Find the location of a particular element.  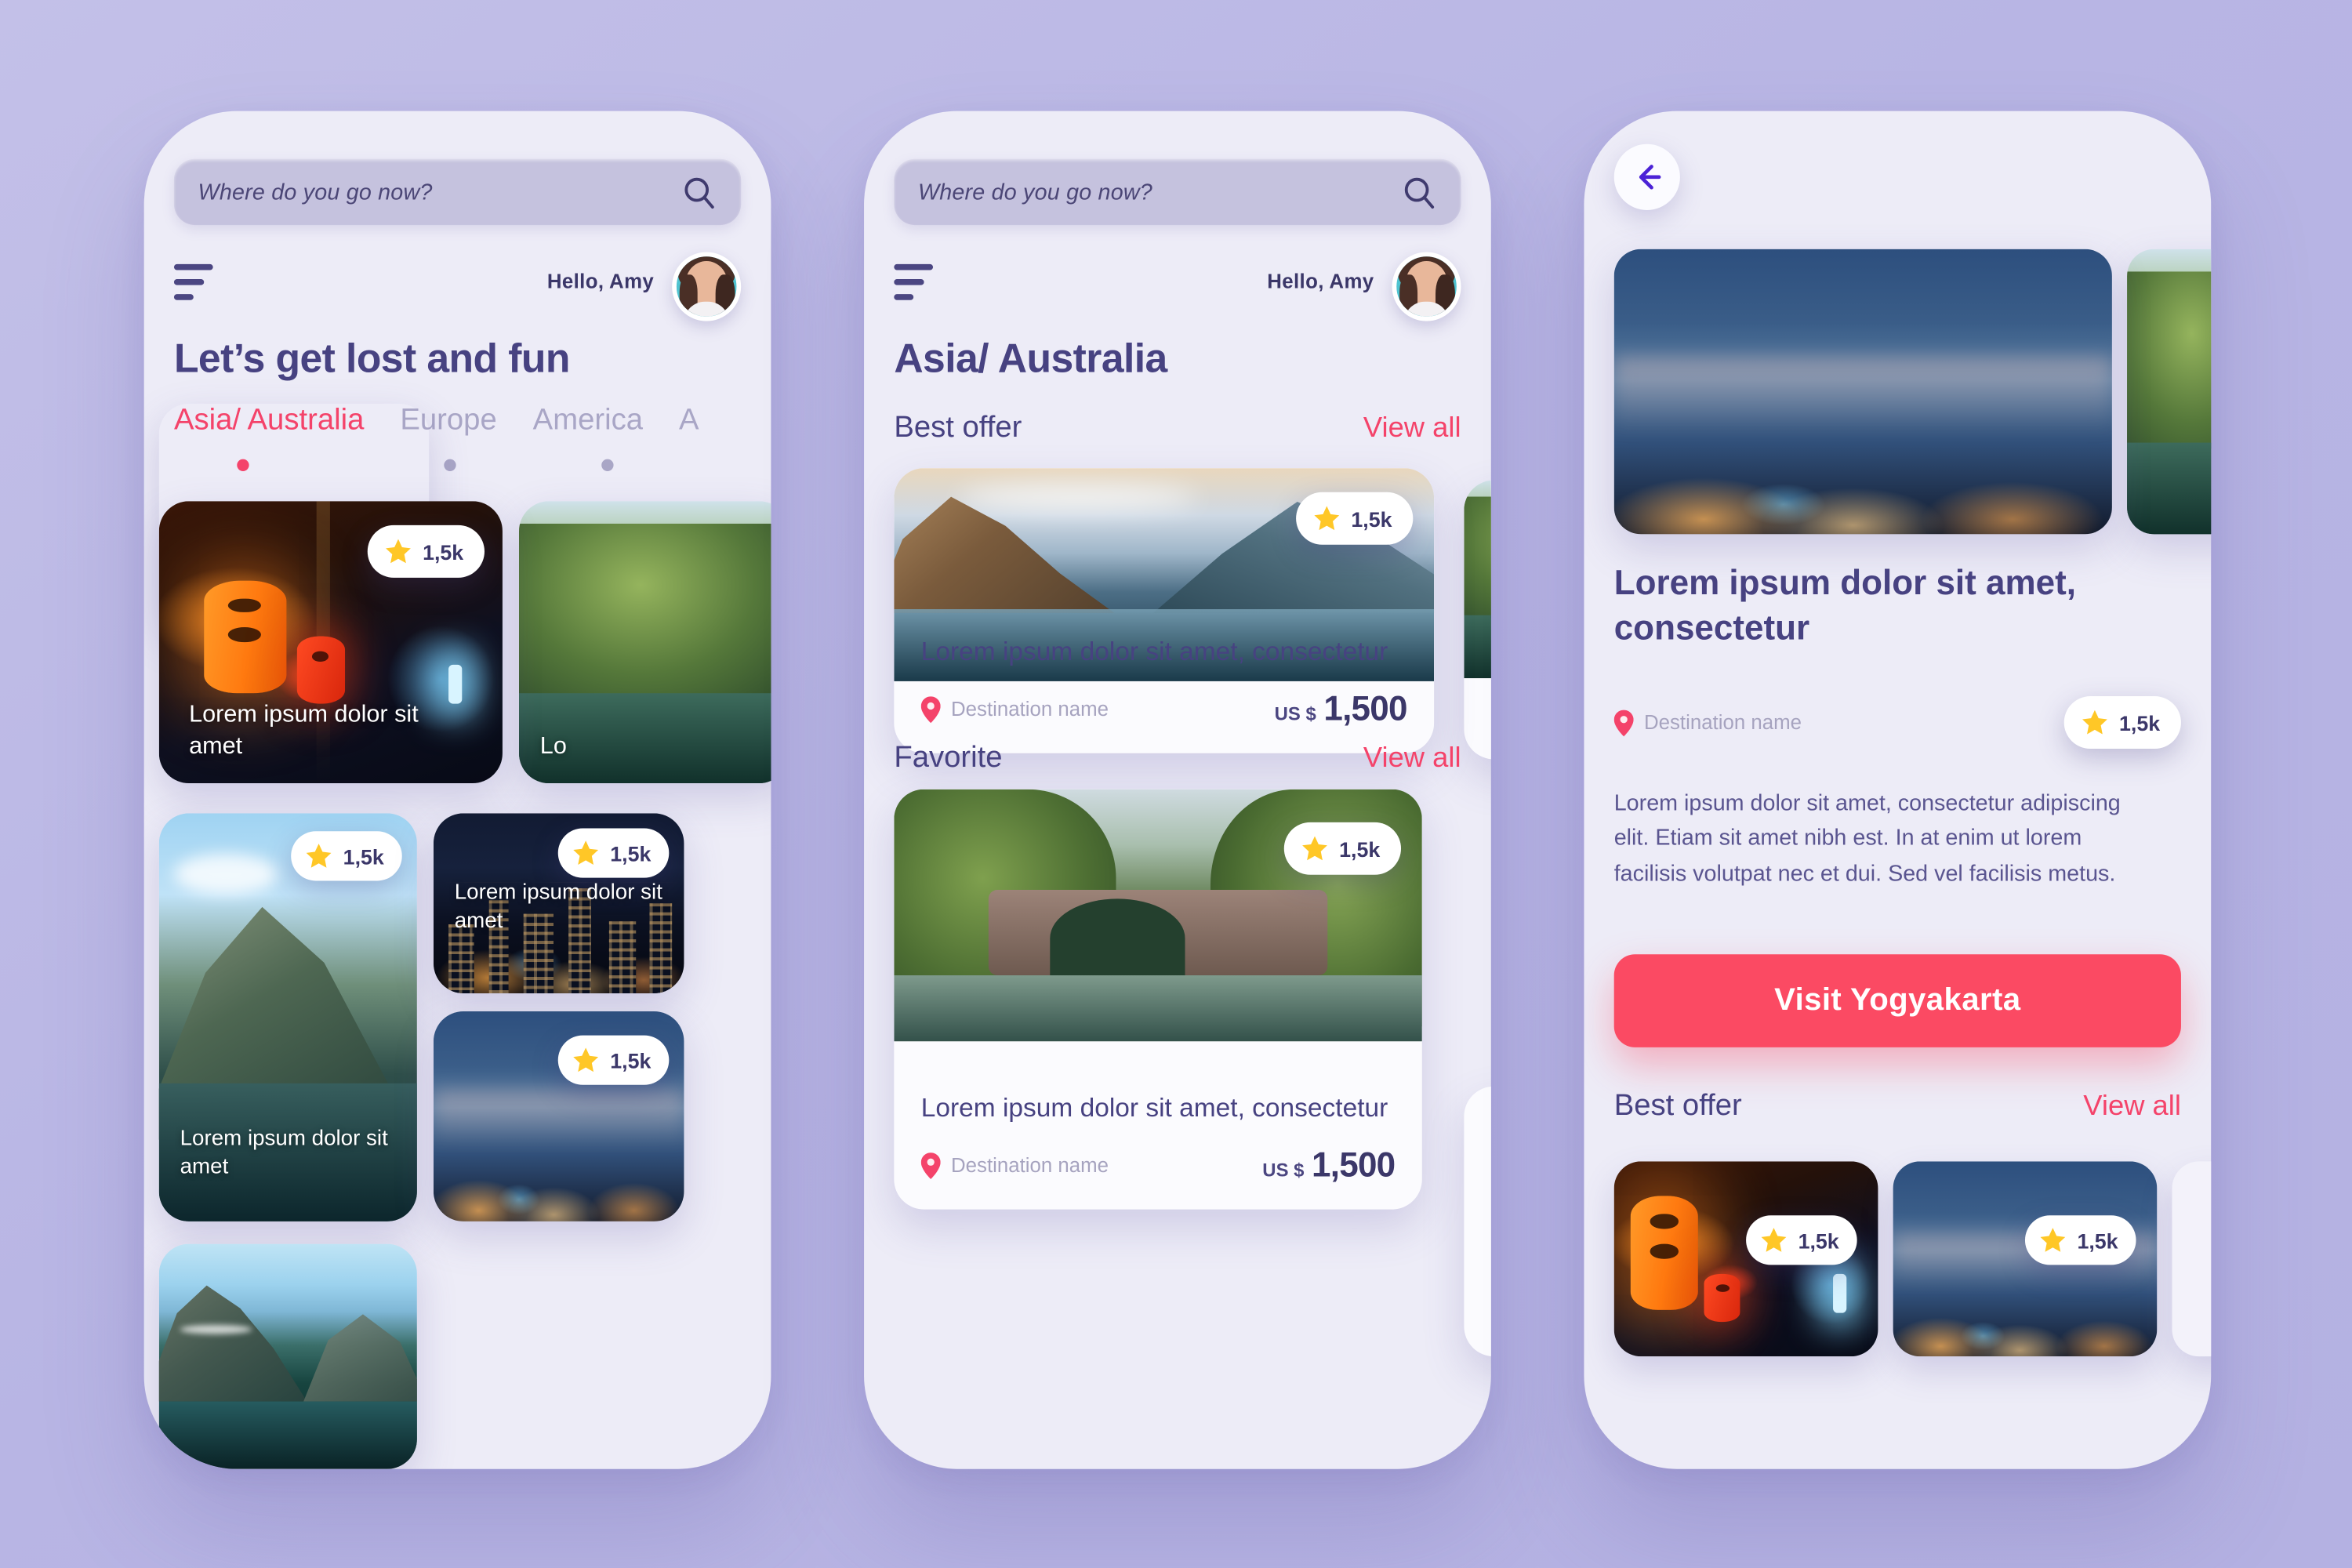

hongkong-skyline-dusk-image is located at coordinates (1863, 392).